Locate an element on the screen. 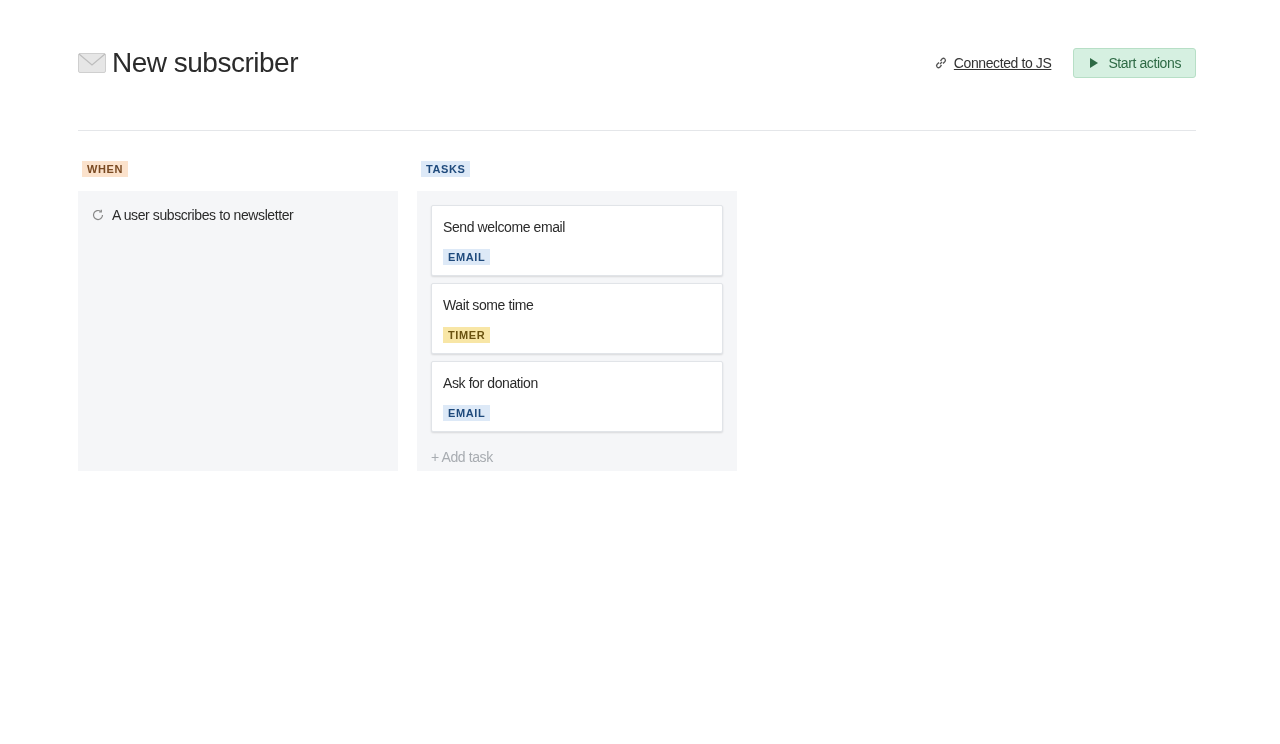 The image size is (1280, 744). task-title: Ask for donation is located at coordinates (491, 383).